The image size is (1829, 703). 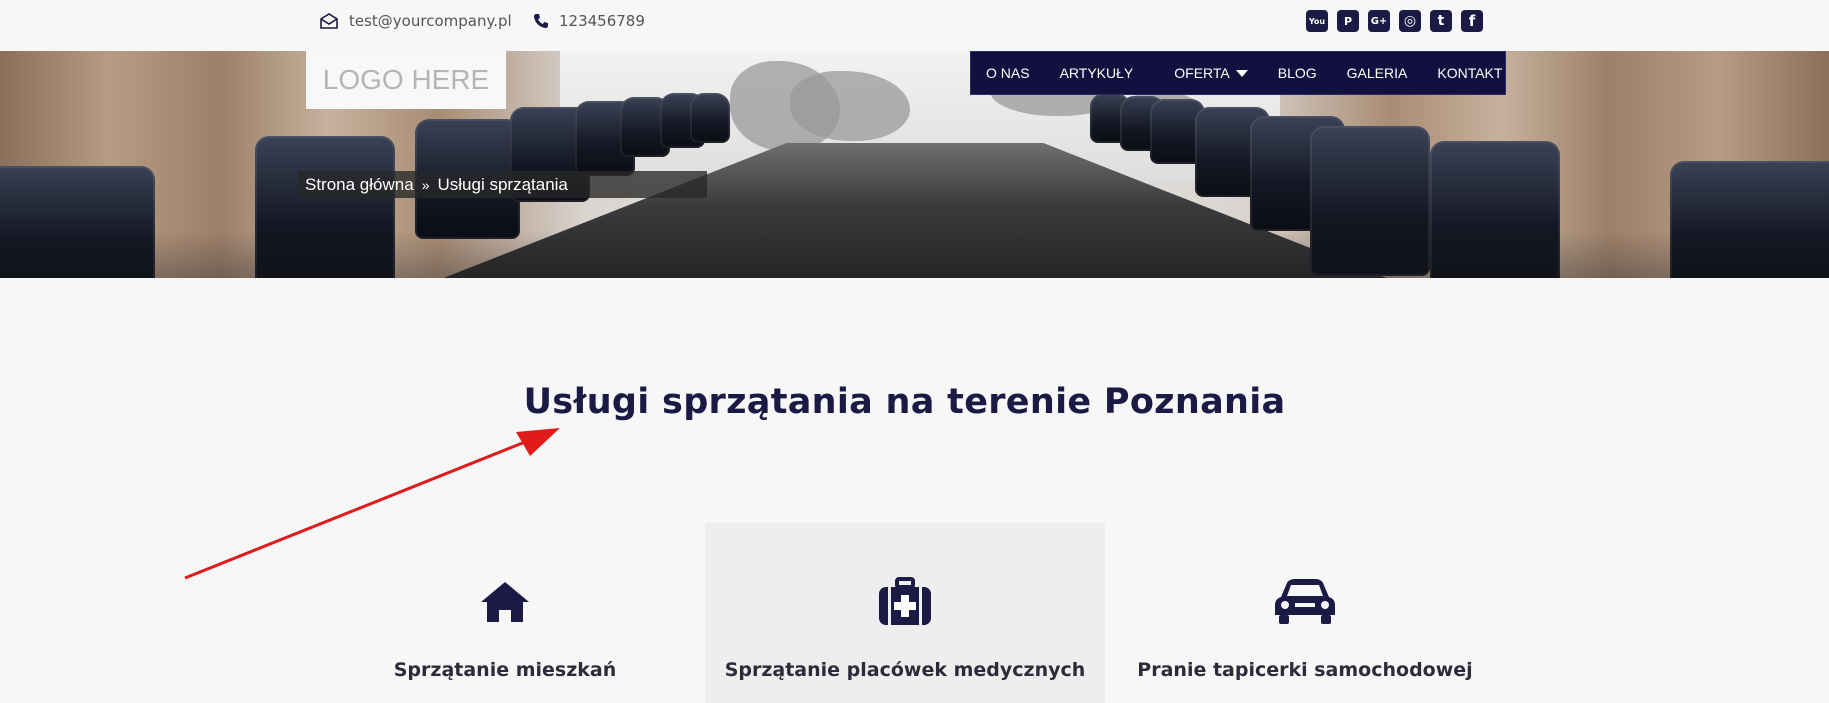 I want to click on facebook-icon: f, so click(x=1472, y=21).